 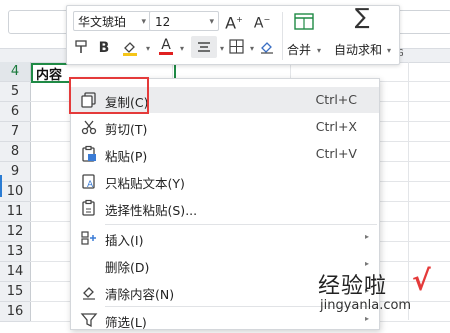 What do you see at coordinates (336, 99) in the screenshot?
I see `menu-item-shortcut: Ctrl+C` at bounding box center [336, 99].